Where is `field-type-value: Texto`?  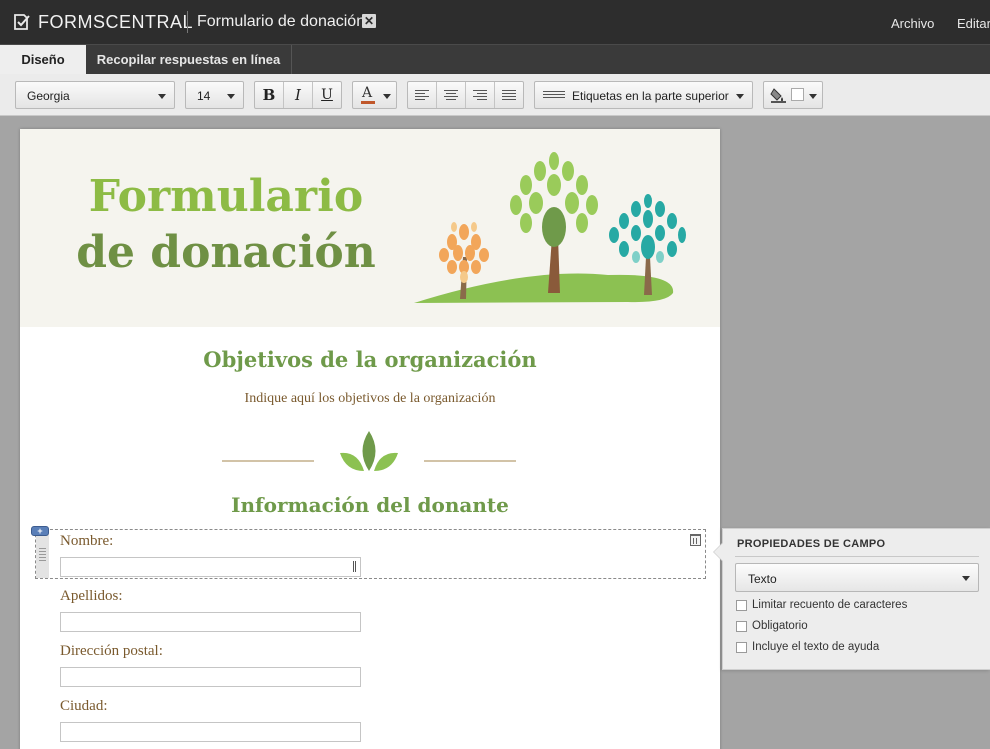 field-type-value: Texto is located at coordinates (762, 579).